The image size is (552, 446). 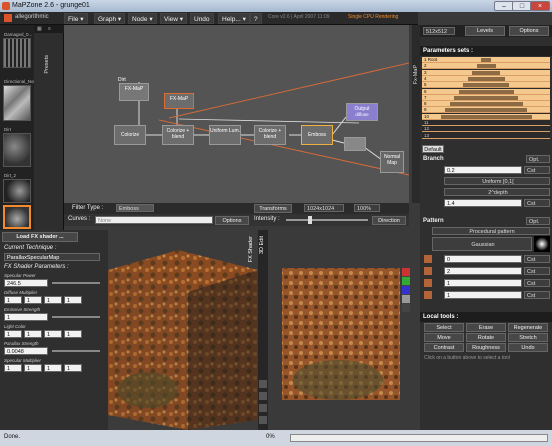 I want to click on level-row: 5, so click(x=486, y=85).